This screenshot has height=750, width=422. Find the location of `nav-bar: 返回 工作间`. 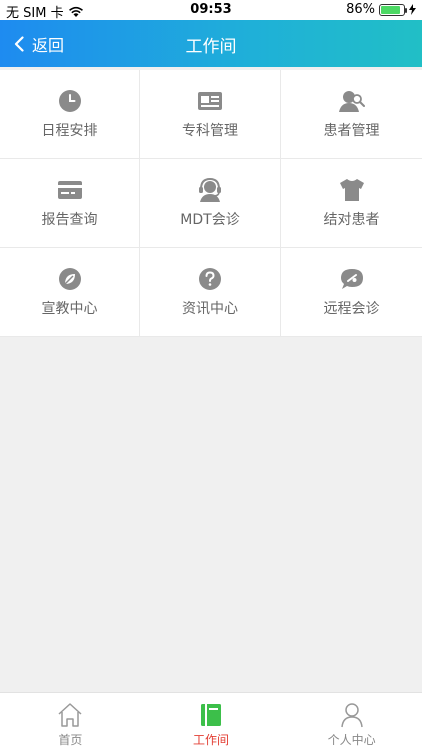

nav-bar: 返回 工作间 is located at coordinates (211, 43).